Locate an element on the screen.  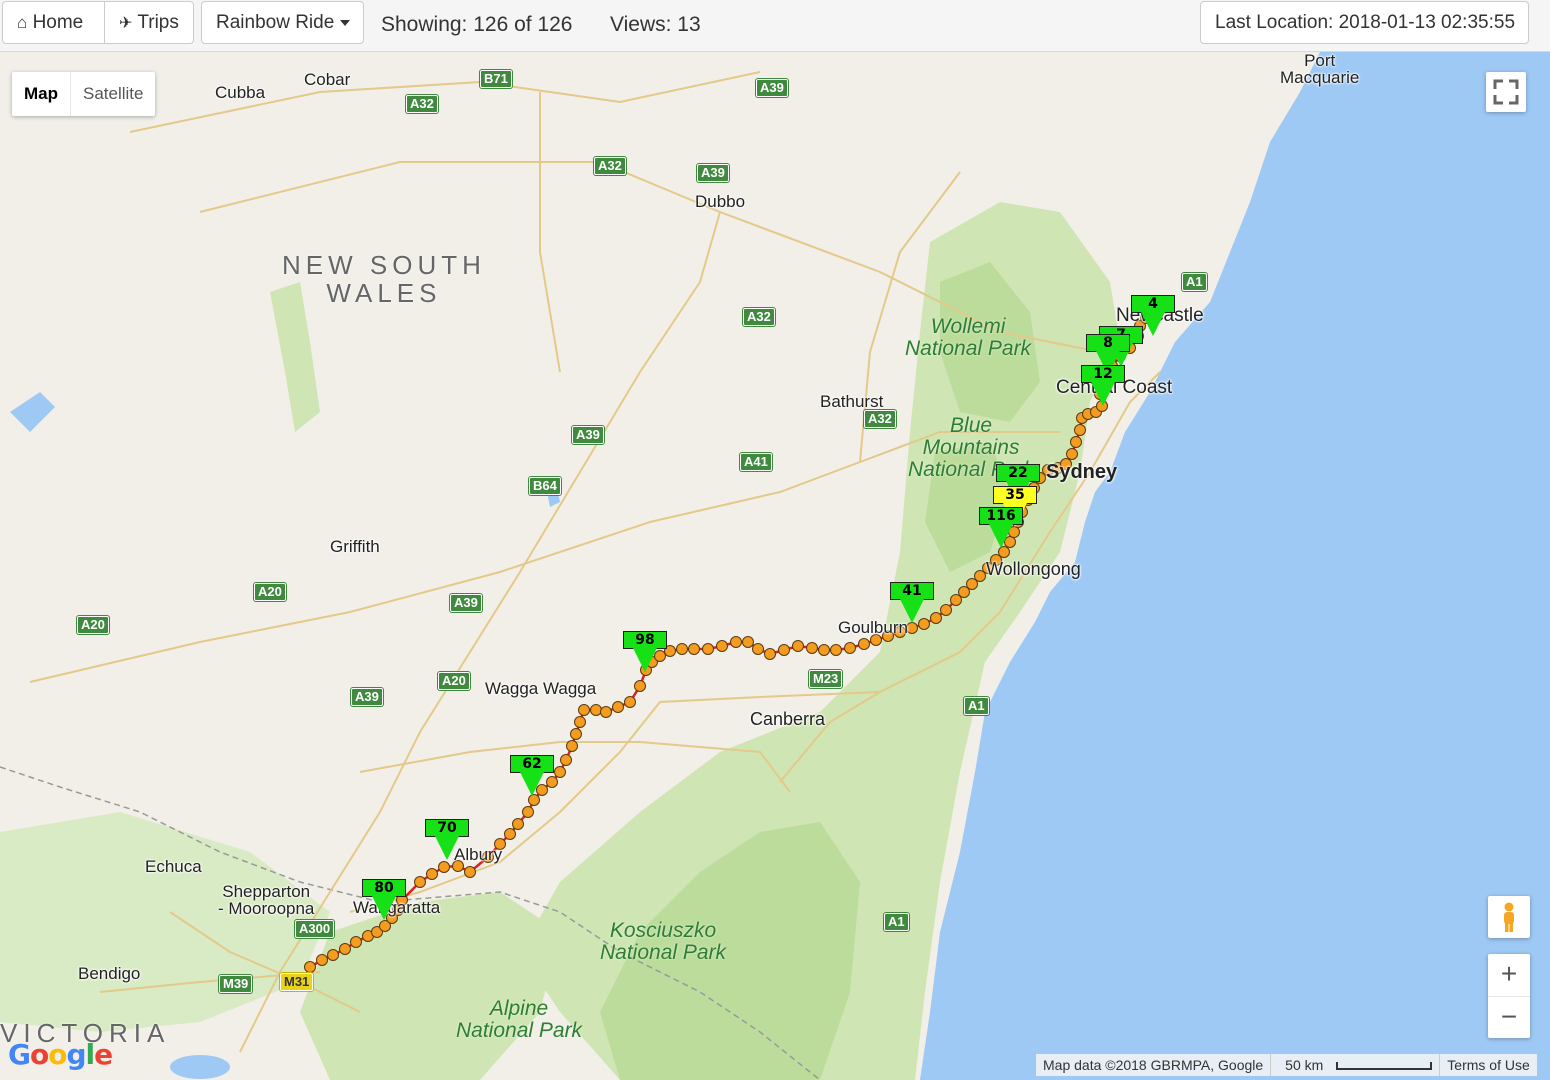
scale-bar is located at coordinates (1384, 1066).